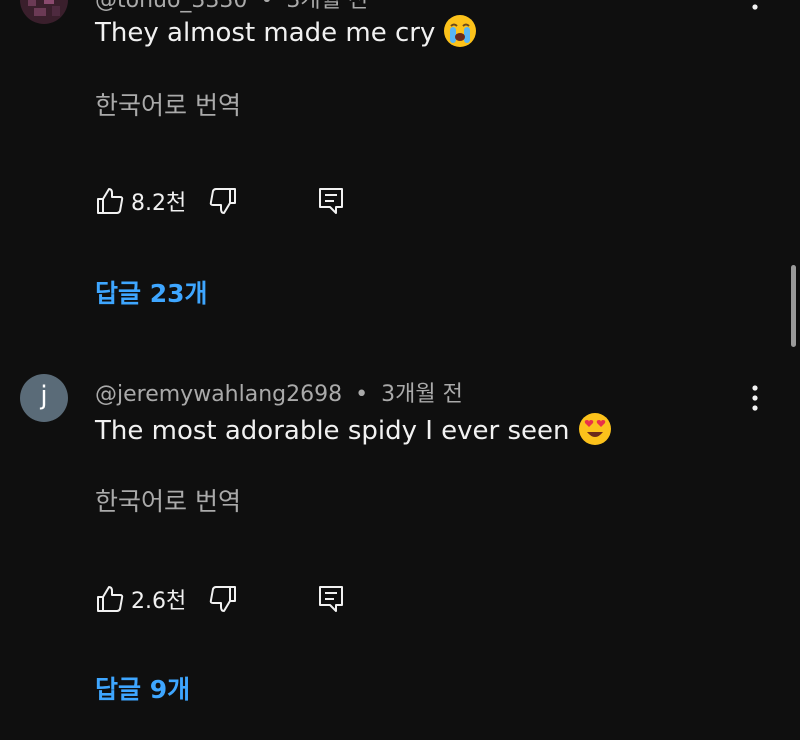 Image resolution: width=800 pixels, height=740 pixels. What do you see at coordinates (332, 431) in the screenshot?
I see `comment-text-content: The most adorable spidy I ever seen` at bounding box center [332, 431].